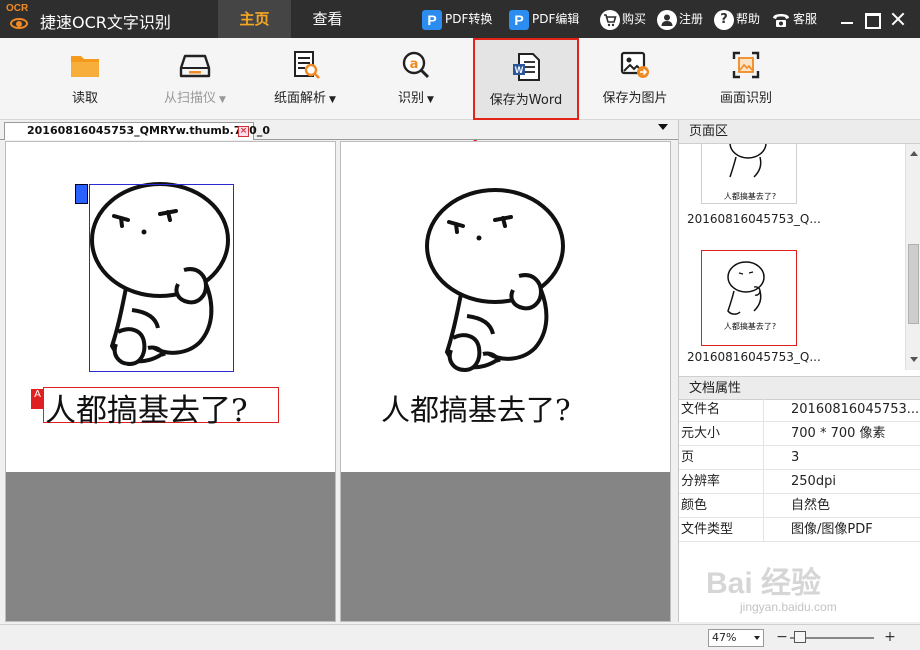 The image size is (920, 650). I want to click on pdf-convert-icon: P, so click(432, 19).